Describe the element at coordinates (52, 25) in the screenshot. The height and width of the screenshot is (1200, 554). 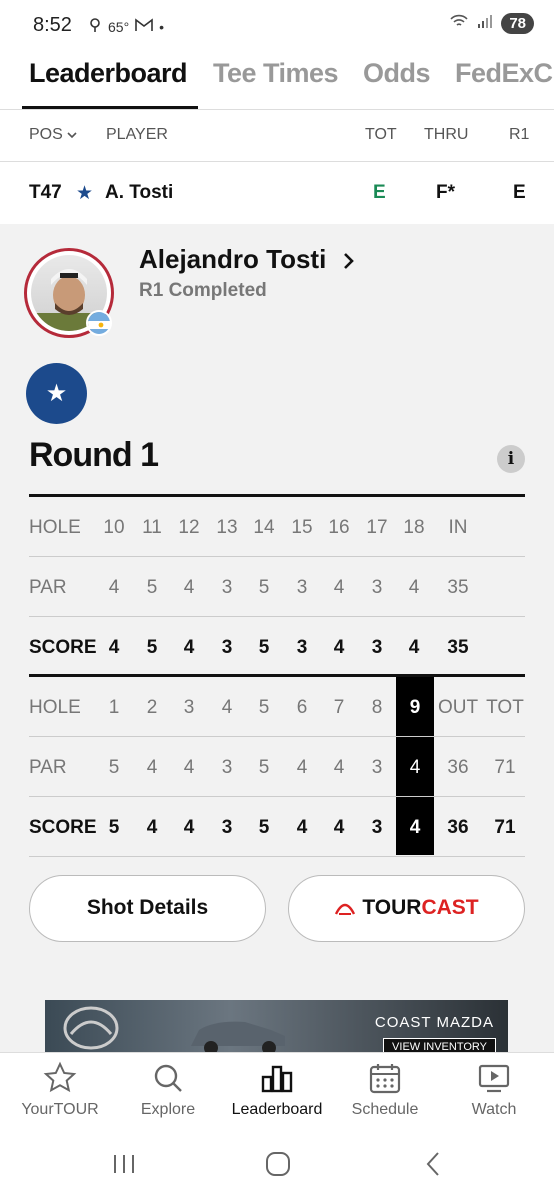
I see `clock: 8:52` at that location.